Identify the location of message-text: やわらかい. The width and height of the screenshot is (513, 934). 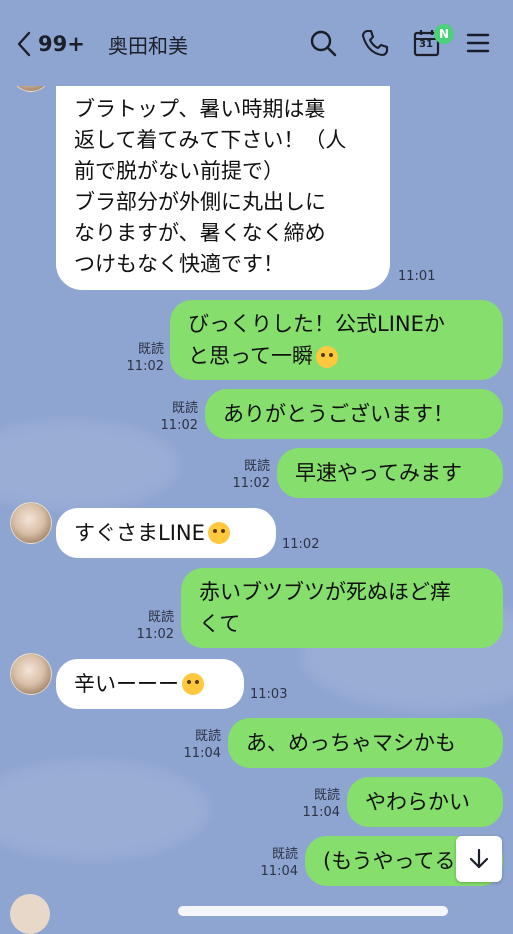
(417, 802).